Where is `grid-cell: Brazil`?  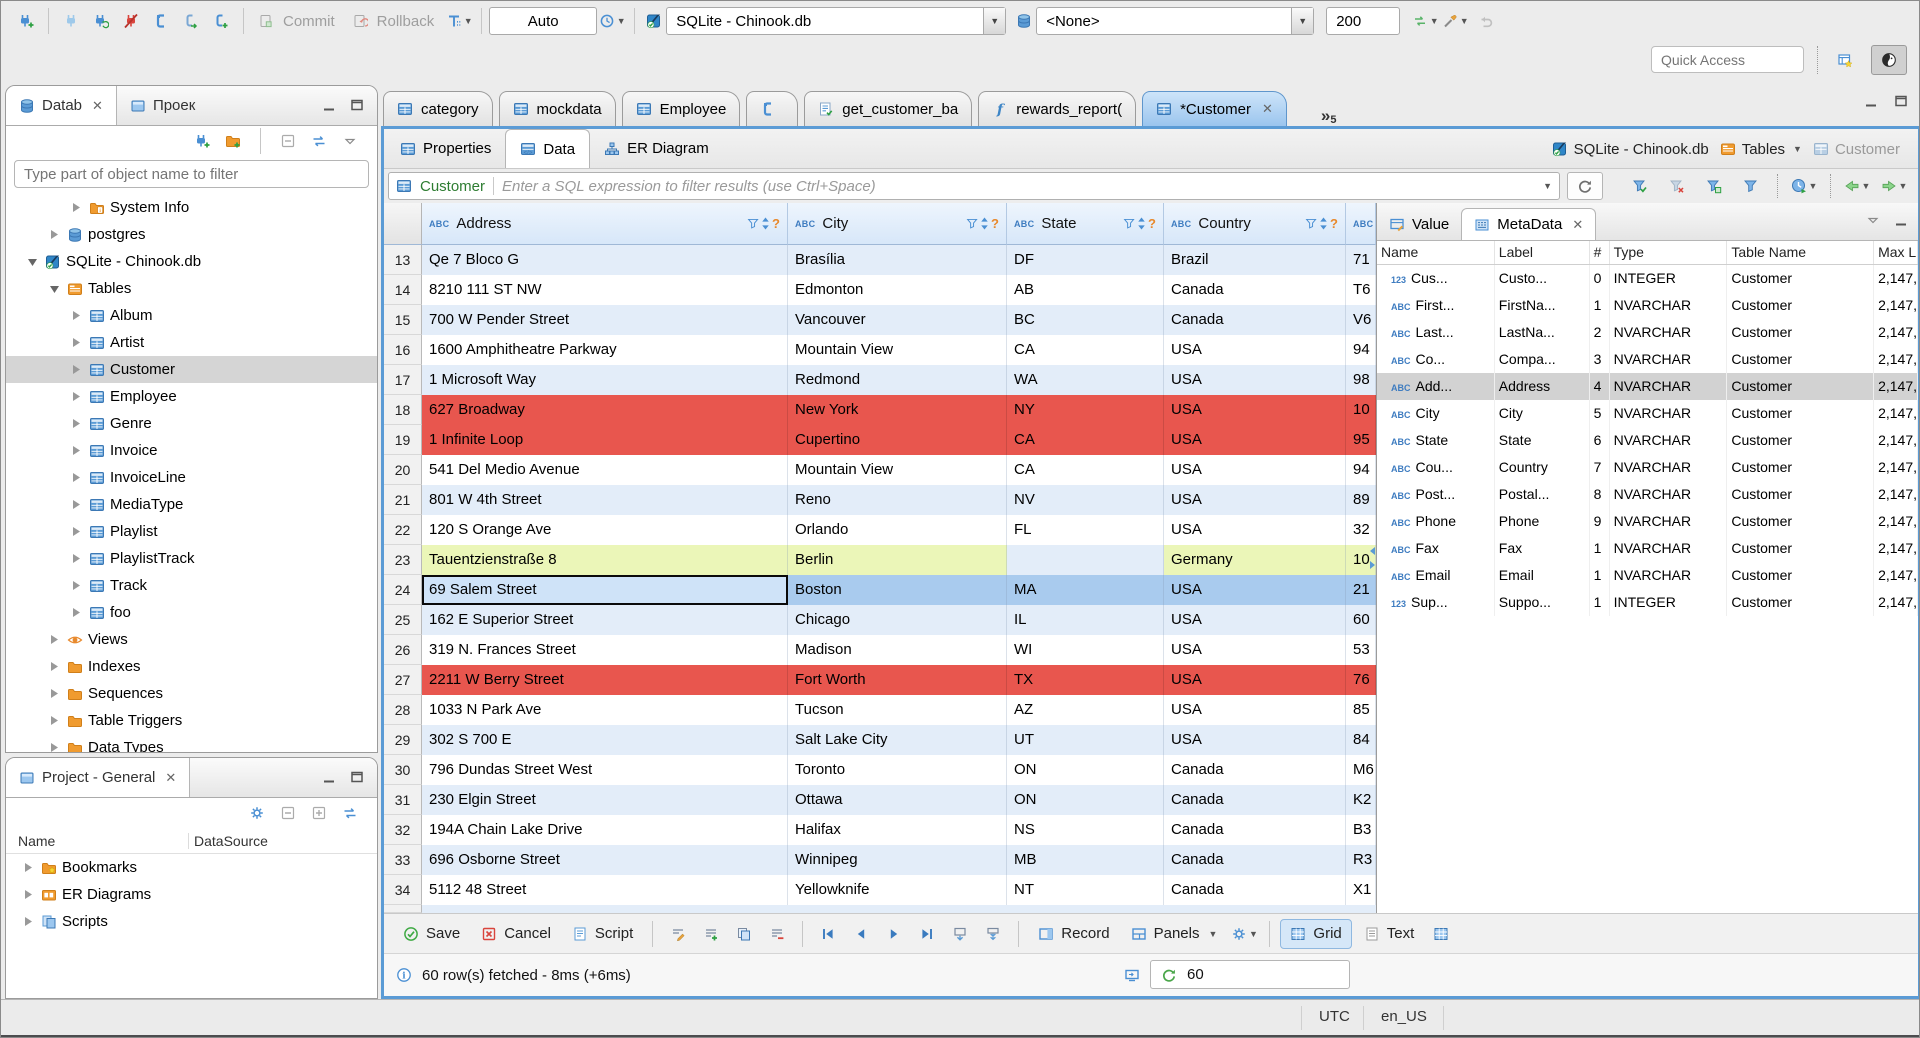
grid-cell: Brazil is located at coordinates (1255, 260).